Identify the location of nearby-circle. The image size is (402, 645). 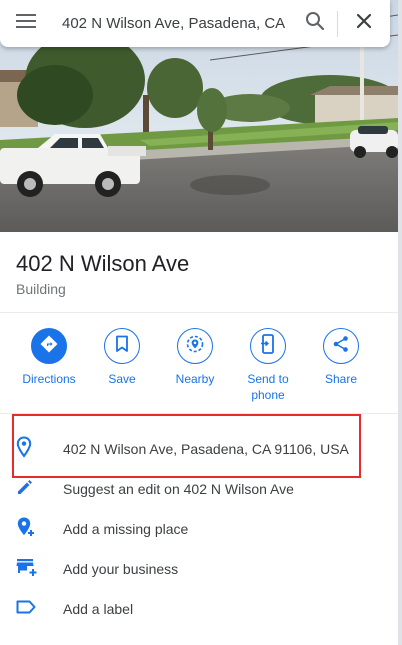
(195, 346).